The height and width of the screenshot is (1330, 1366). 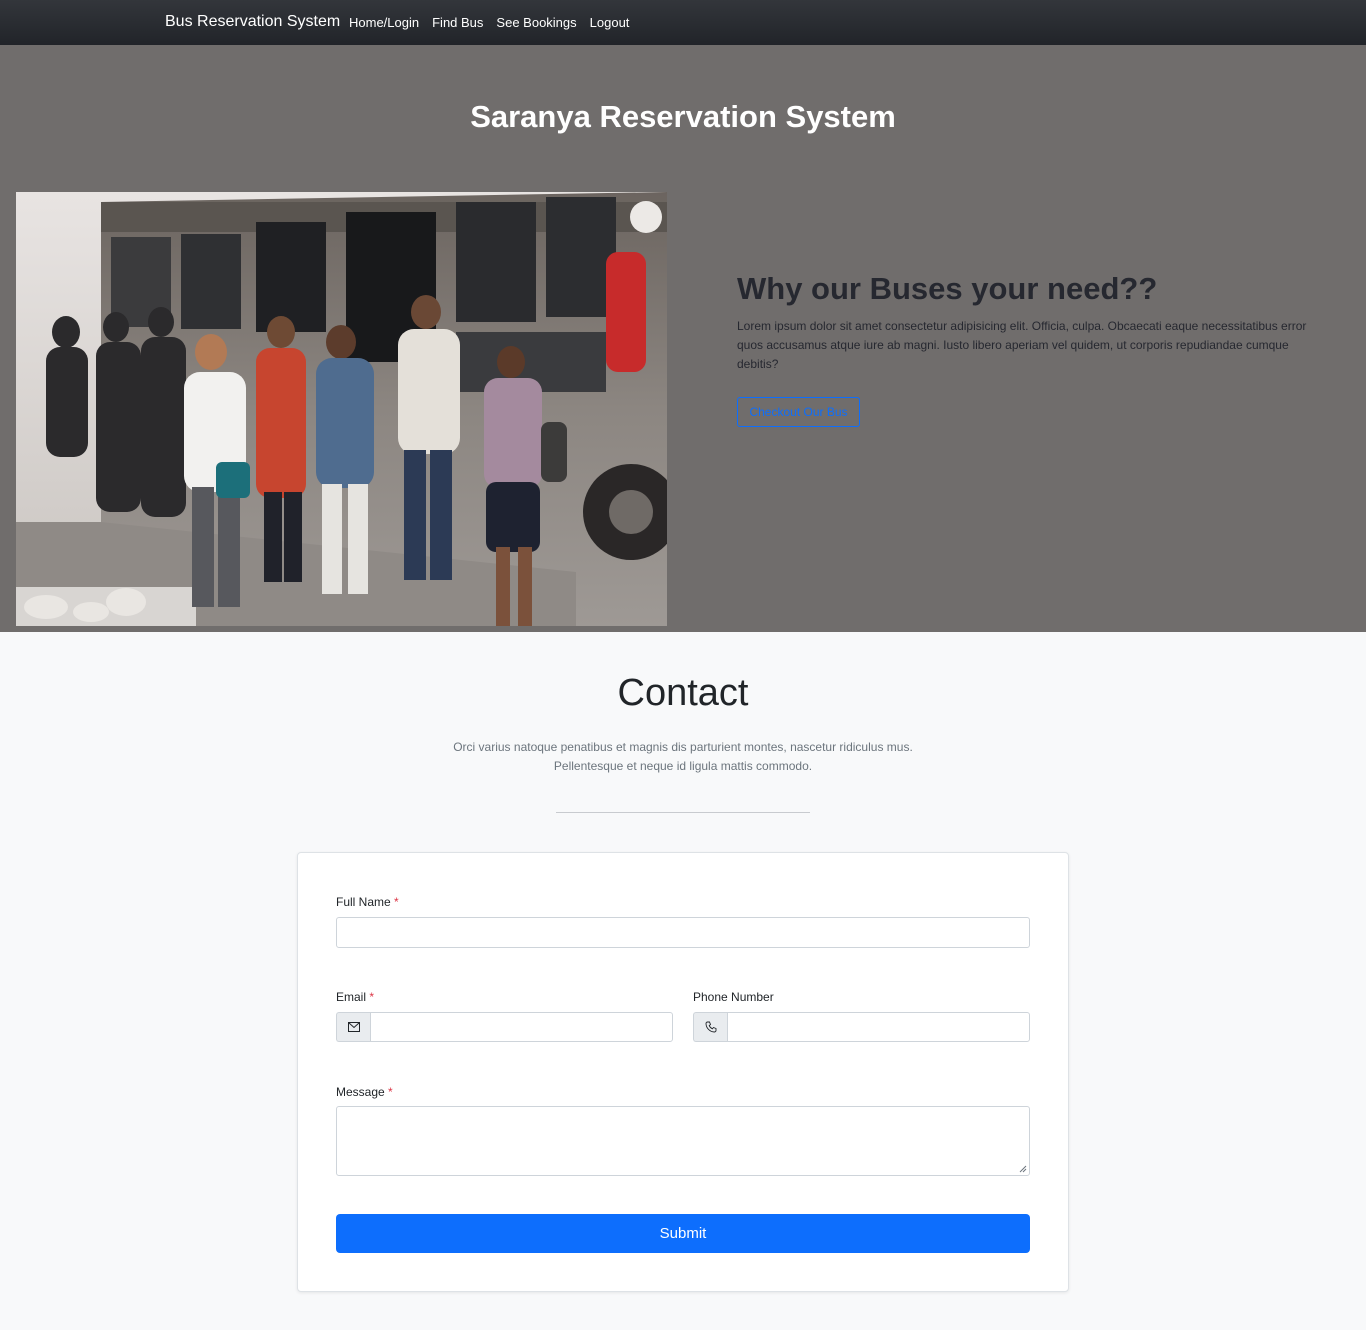 What do you see at coordinates (521, 1027) in the screenshot?
I see `email-input` at bounding box center [521, 1027].